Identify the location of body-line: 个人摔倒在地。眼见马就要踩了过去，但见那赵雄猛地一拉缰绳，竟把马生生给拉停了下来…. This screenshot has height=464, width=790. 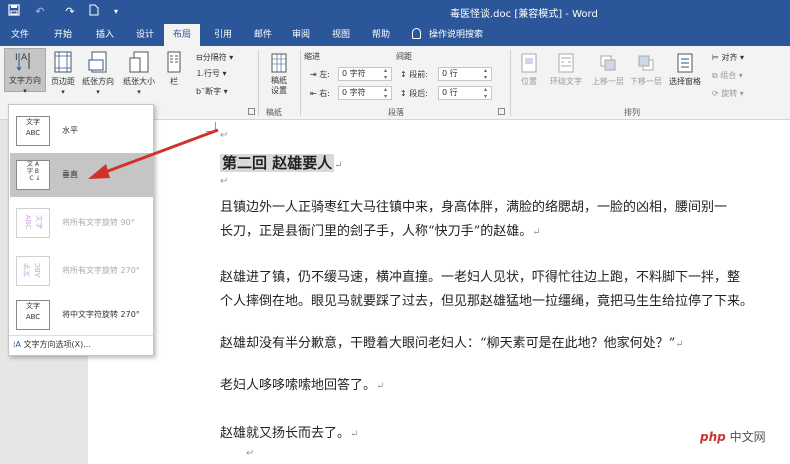
(486, 299).